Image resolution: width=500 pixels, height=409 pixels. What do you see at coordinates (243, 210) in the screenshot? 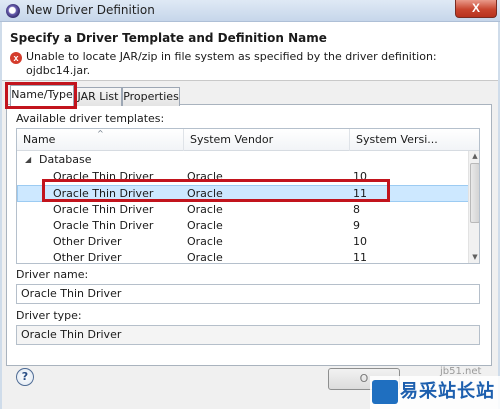
I see `table-row: Oracle Thin Driver Oracle 8` at bounding box center [243, 210].